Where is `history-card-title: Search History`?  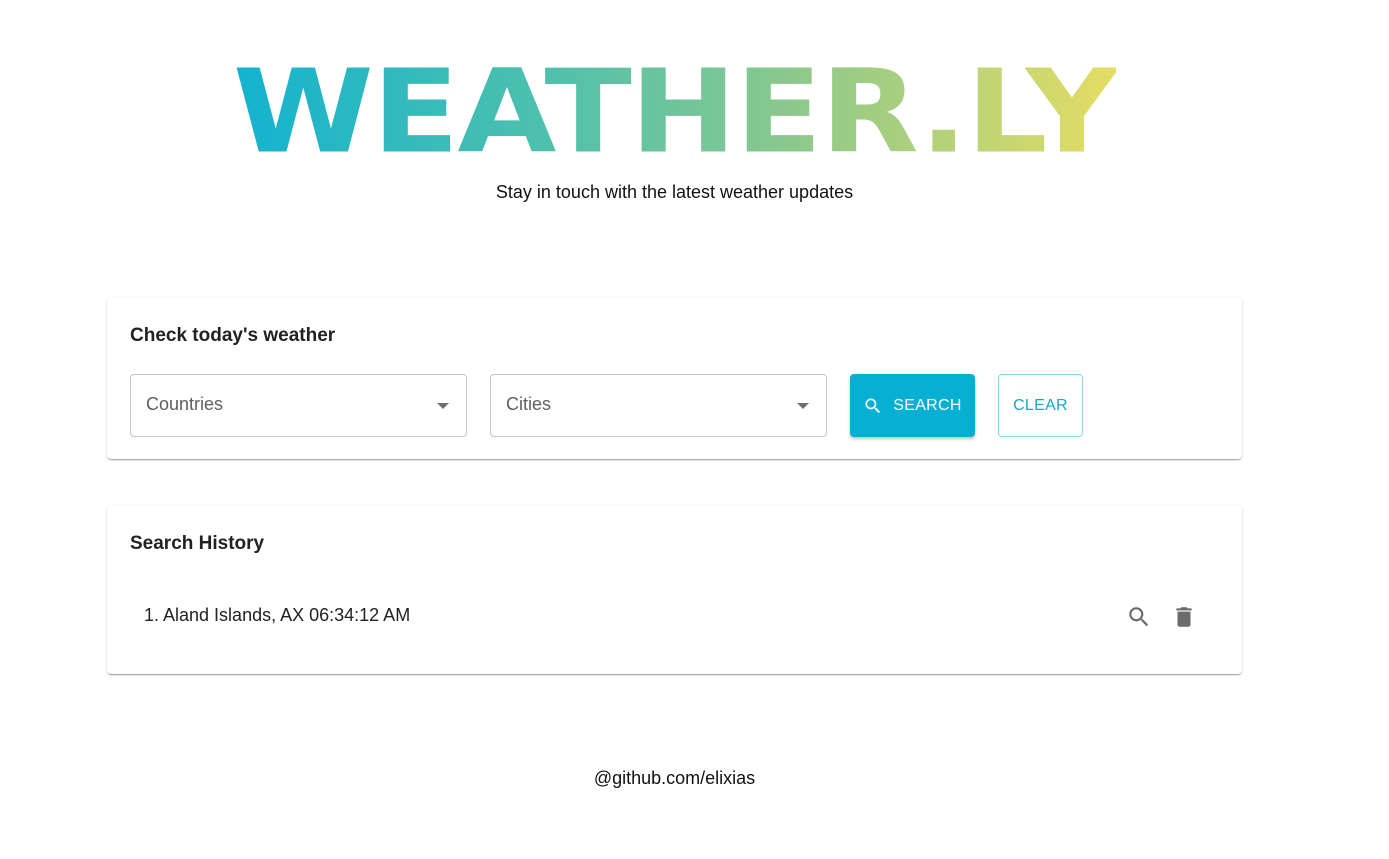 history-card-title: Search History is located at coordinates (197, 543).